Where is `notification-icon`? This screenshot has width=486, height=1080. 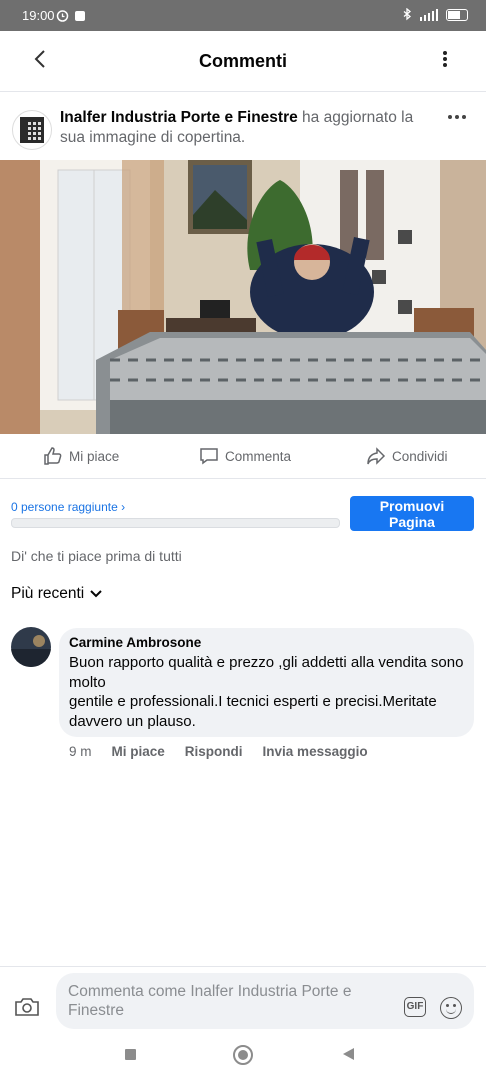
notification-icon is located at coordinates (80, 15).